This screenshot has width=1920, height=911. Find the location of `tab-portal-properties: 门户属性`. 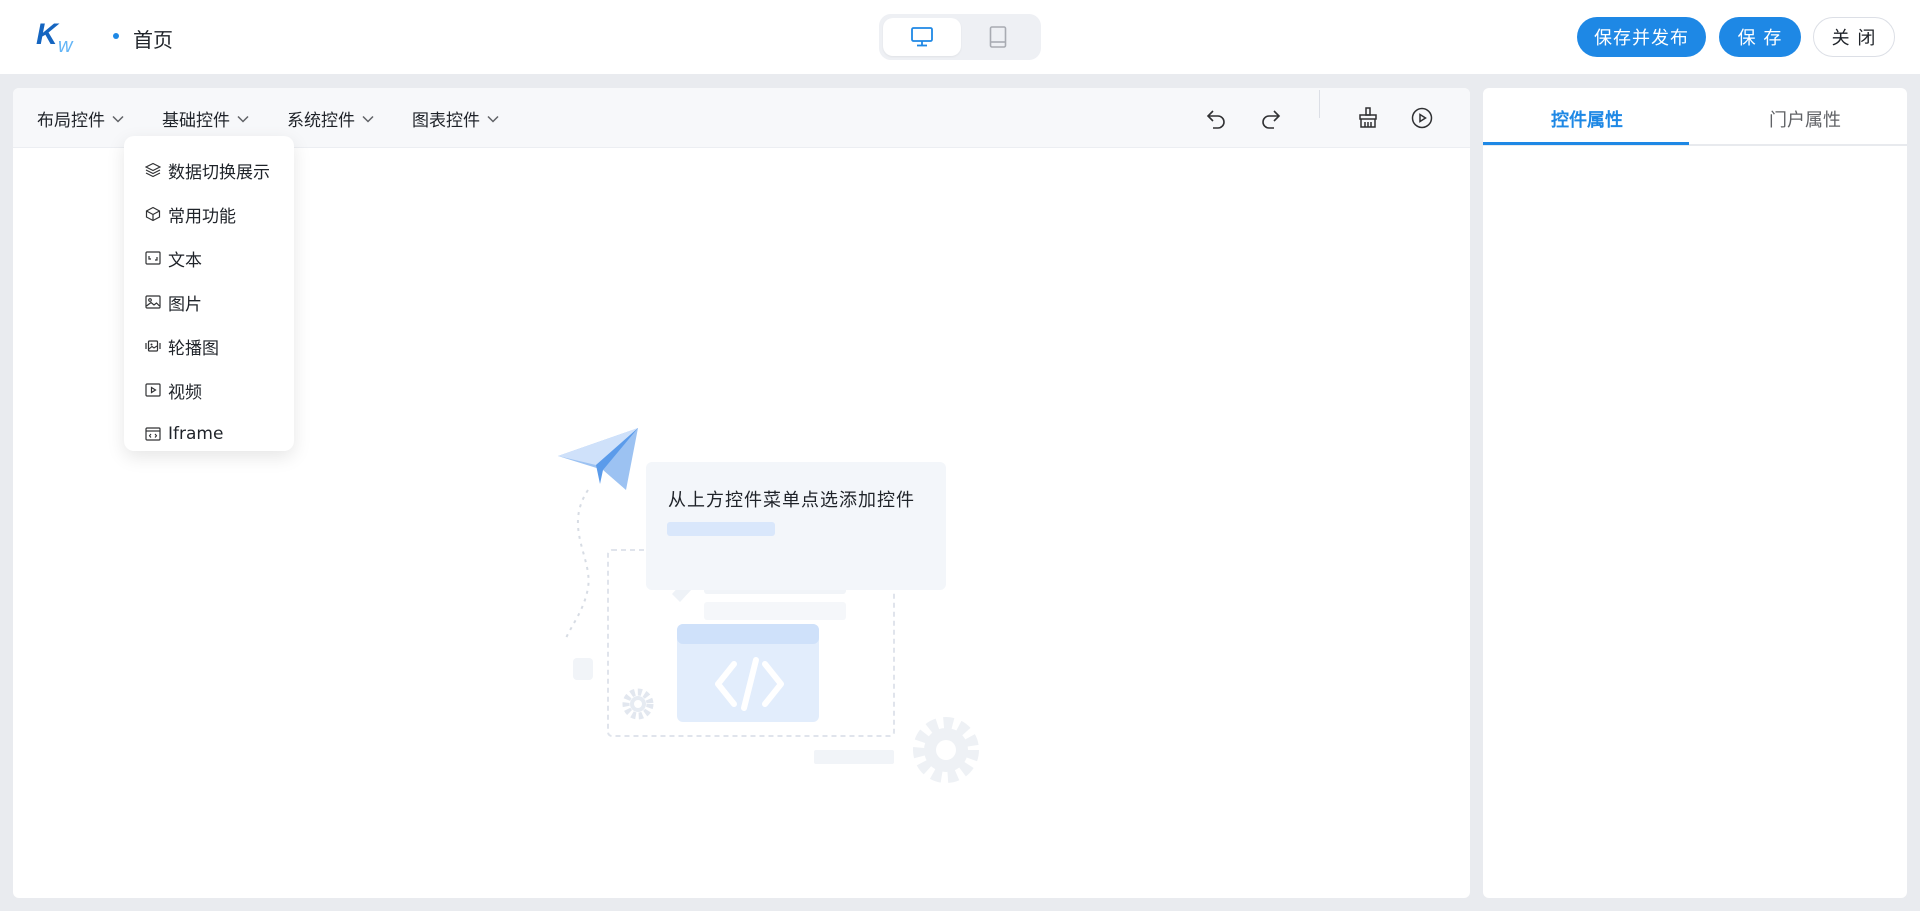

tab-portal-properties: 门户属性 is located at coordinates (1805, 119).